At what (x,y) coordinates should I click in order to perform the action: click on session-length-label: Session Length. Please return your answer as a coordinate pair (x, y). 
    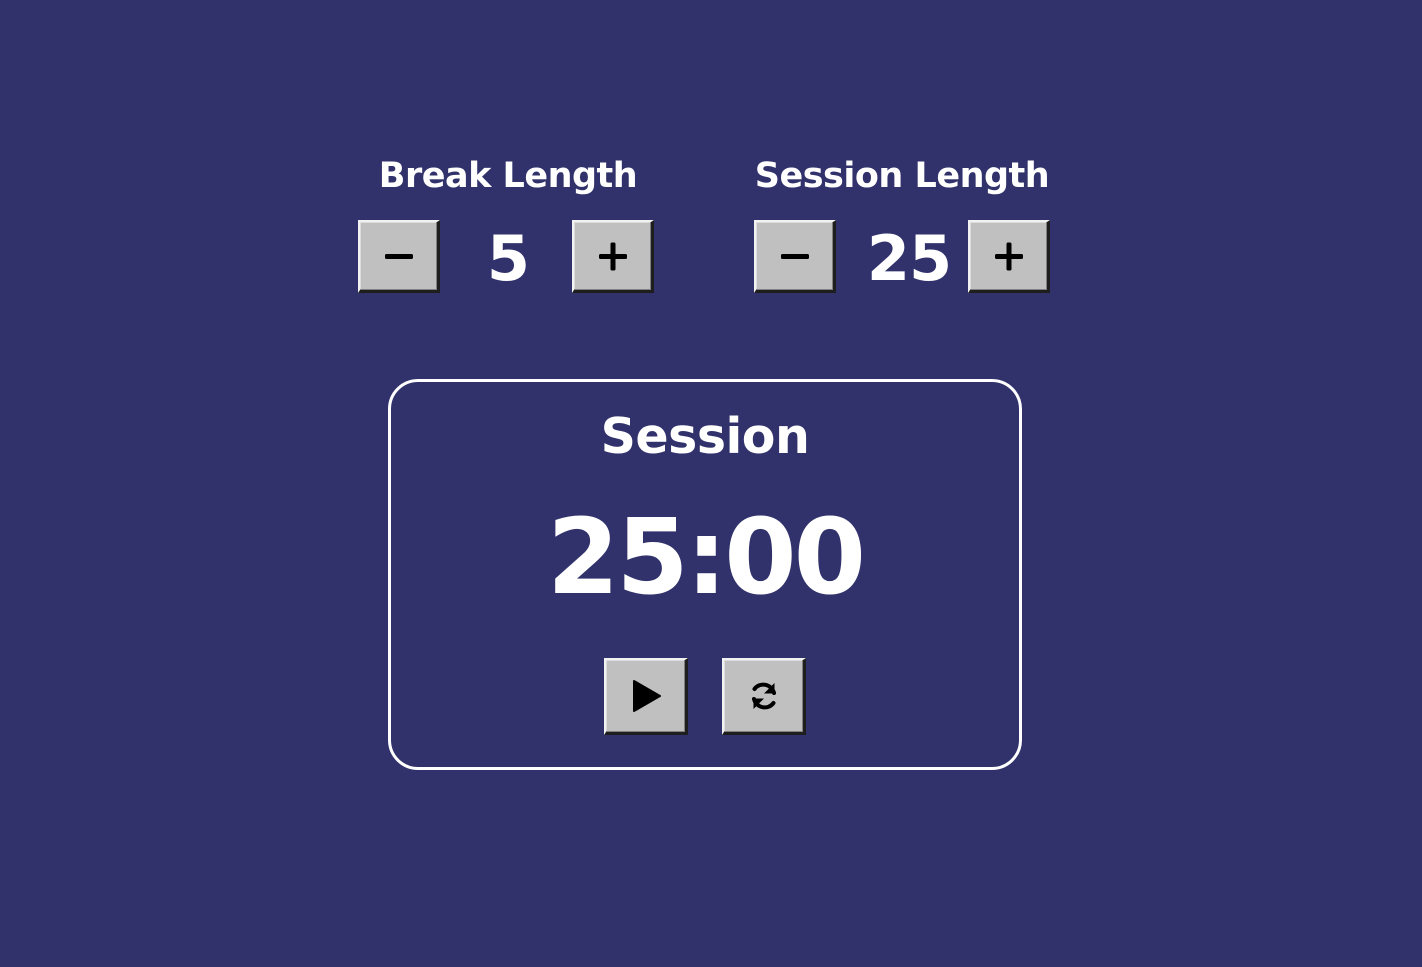
    Looking at the image, I should click on (902, 176).